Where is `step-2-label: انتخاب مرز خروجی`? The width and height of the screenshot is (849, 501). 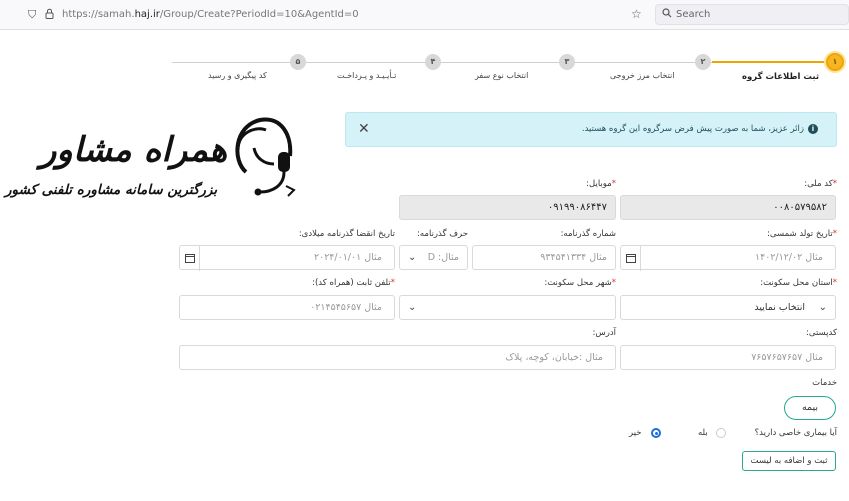
step-2-label: انتخاب مرز خروجی is located at coordinates (642, 75).